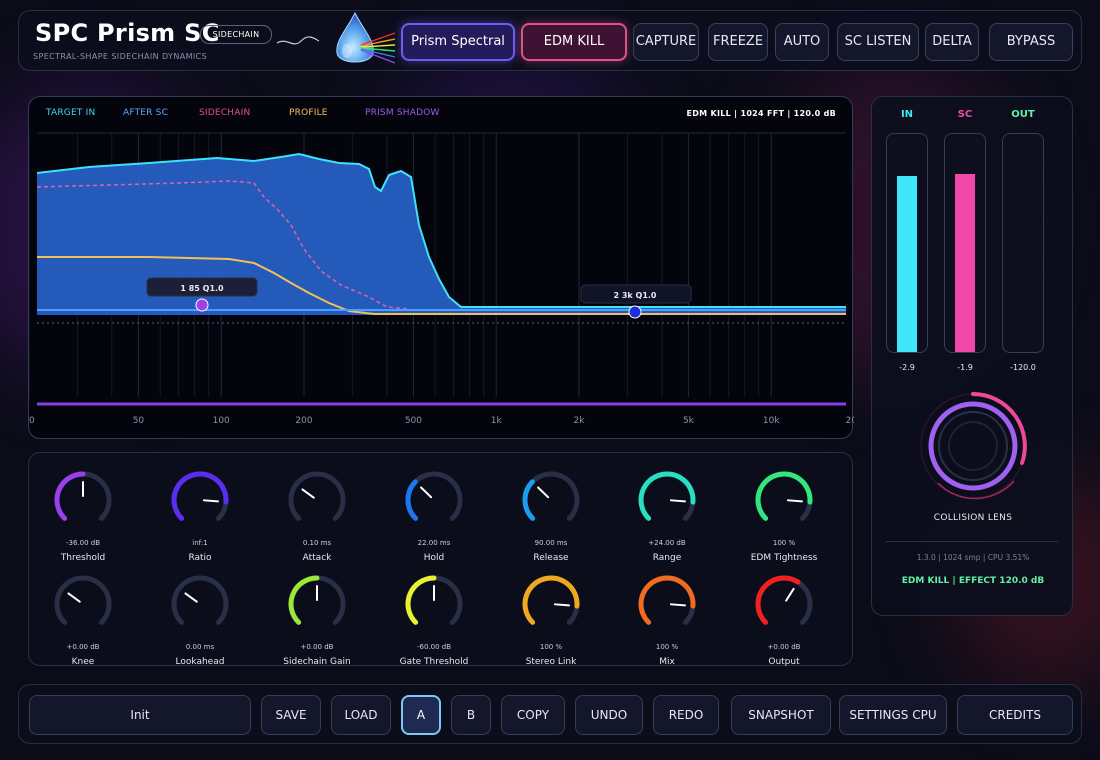 This screenshot has height=760, width=1100. What do you see at coordinates (335, 37) in the screenshot?
I see `prism-drop-logo-icon` at bounding box center [335, 37].